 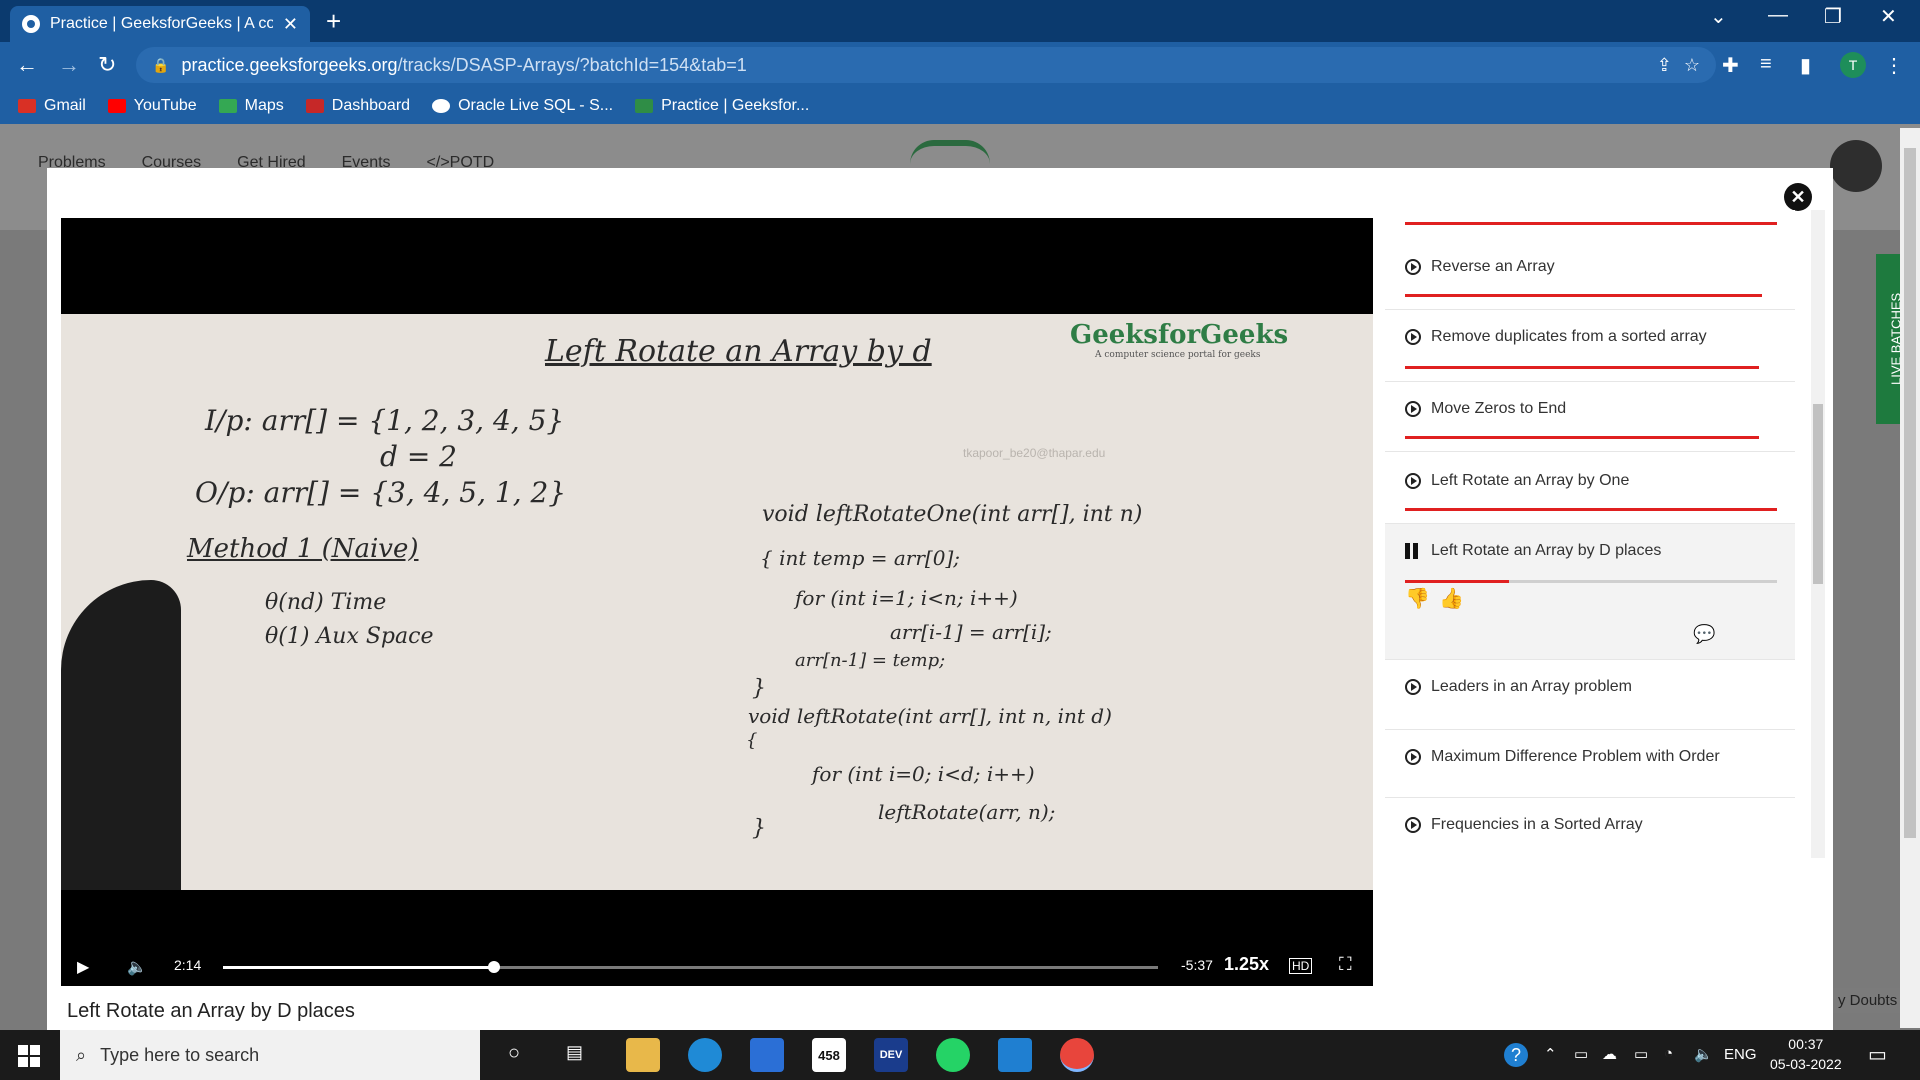 I want to click on page-scroll-thumb, so click(x=1910, y=493).